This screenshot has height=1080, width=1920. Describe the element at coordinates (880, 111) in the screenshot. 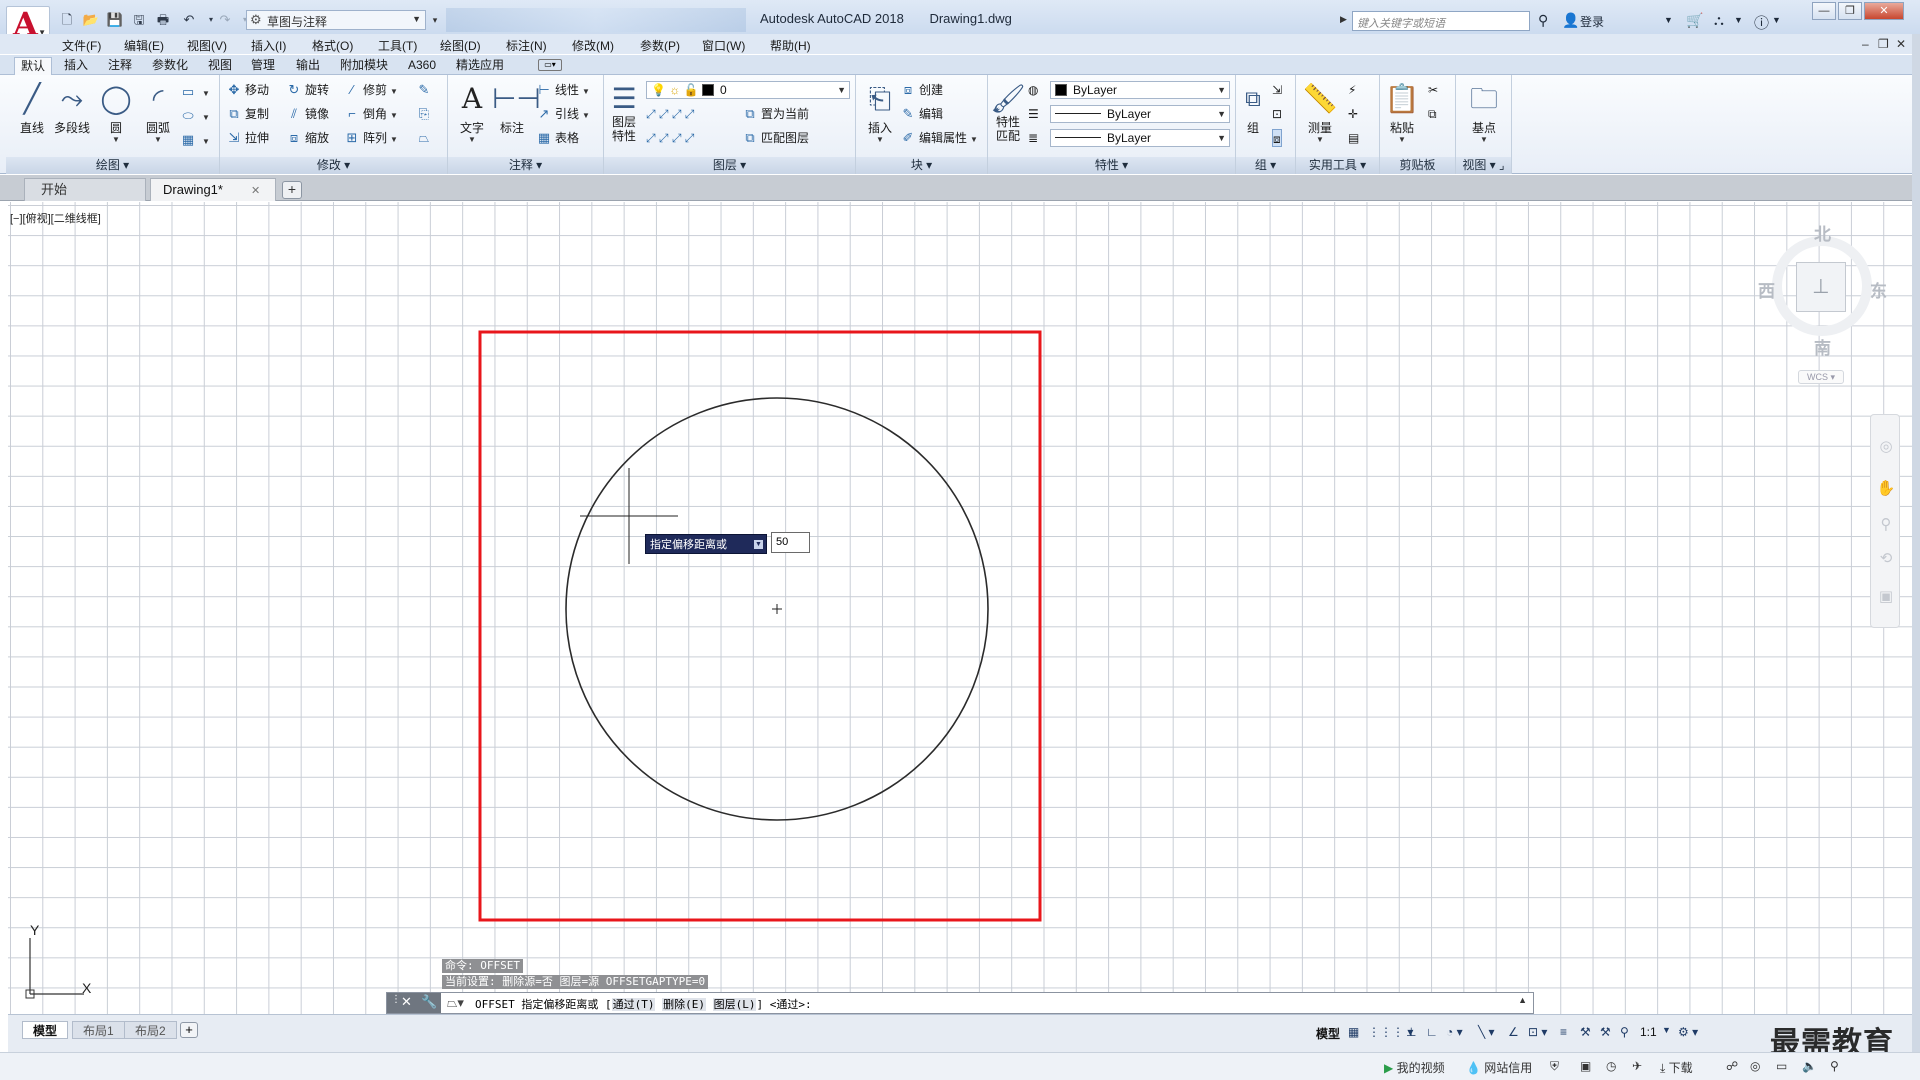

I see `insert-block-tool: ⎗ 插入 ▼` at that location.